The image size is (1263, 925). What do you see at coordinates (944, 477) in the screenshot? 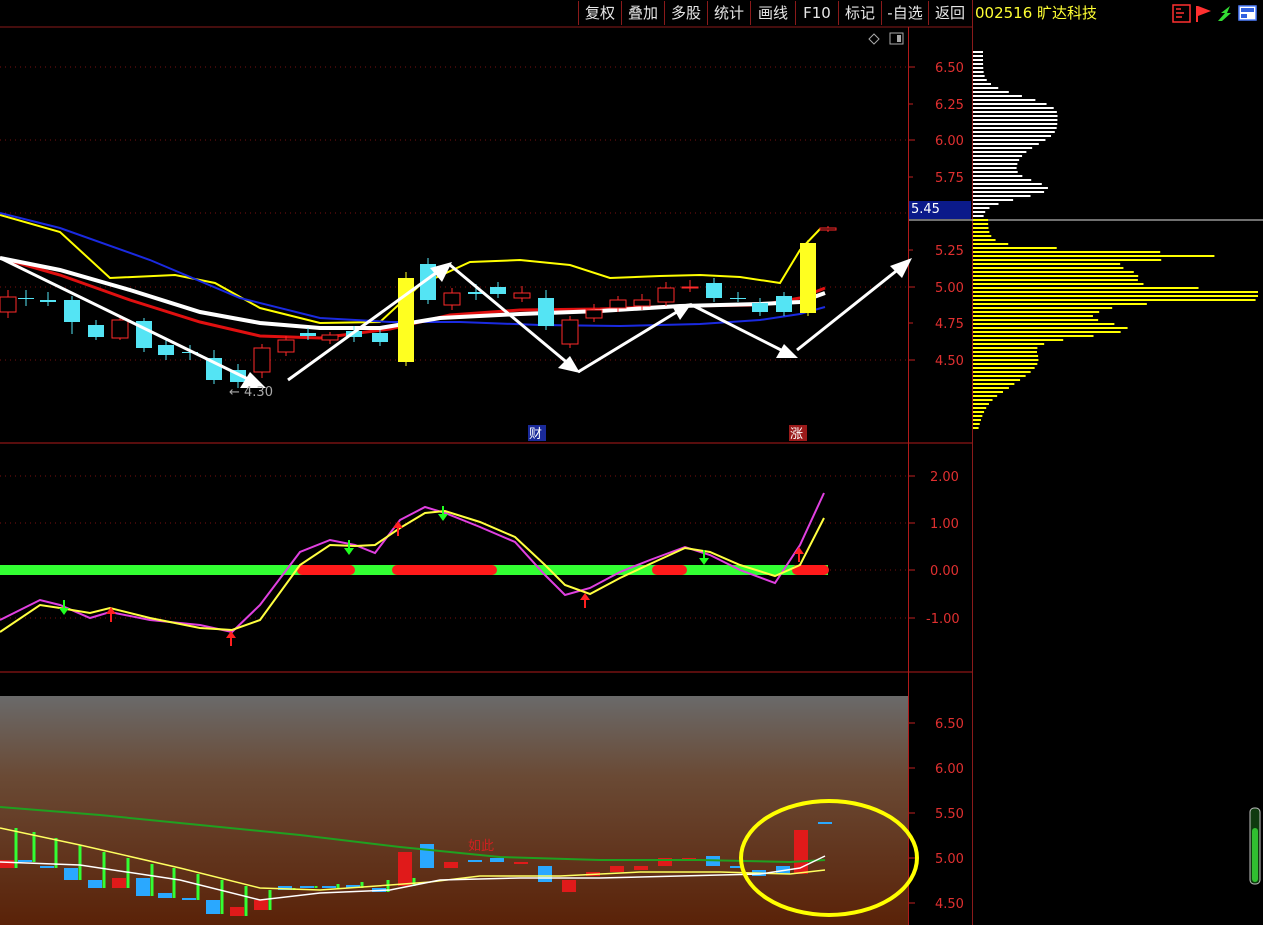
I see `osc-axis-label: 2.00` at bounding box center [944, 477].